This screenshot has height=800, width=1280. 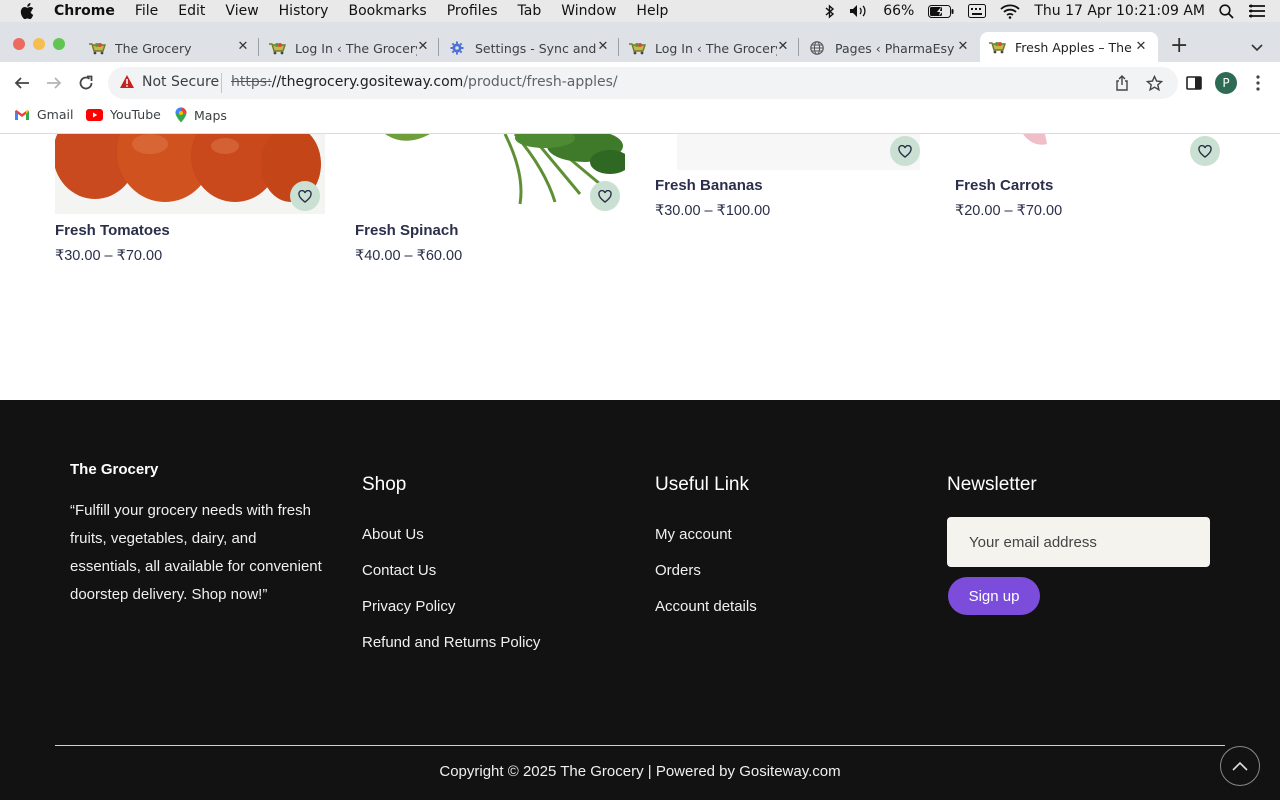 I want to click on menu-app-name: Chrome, so click(x=84, y=11).